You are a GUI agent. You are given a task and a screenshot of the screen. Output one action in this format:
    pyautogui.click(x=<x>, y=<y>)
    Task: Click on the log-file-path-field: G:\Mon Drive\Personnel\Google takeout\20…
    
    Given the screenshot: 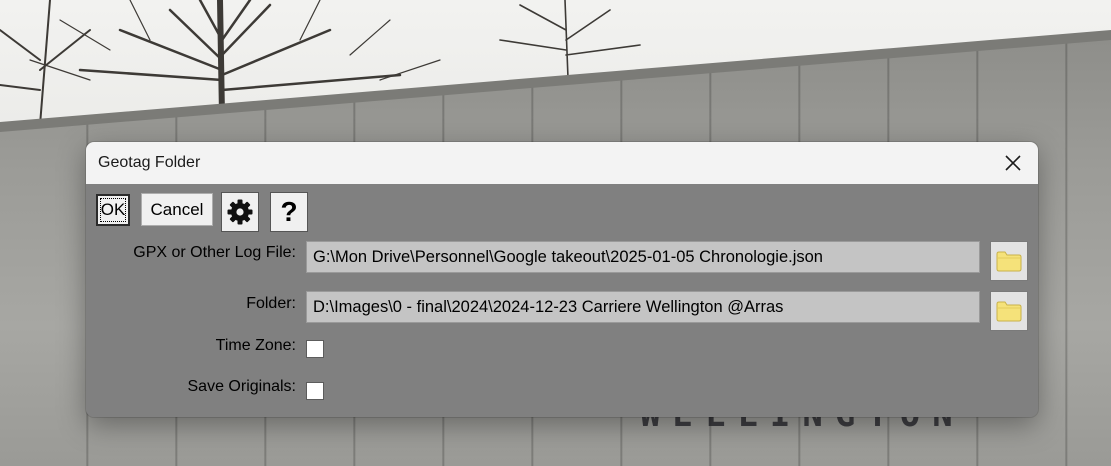 What is the action you would take?
    pyautogui.click(x=643, y=257)
    